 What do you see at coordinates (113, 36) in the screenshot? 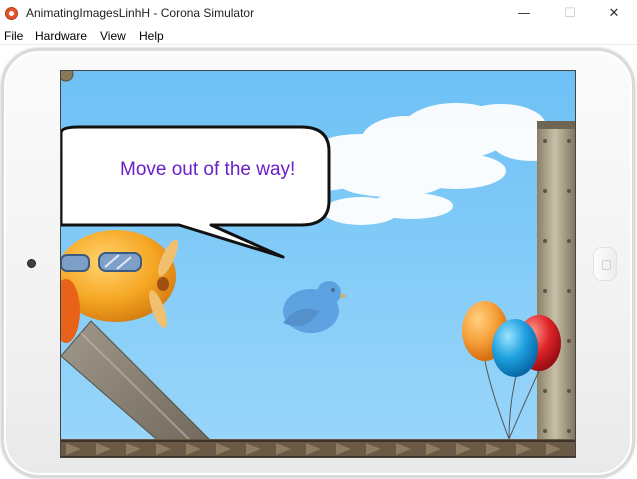
I see `menu-view: View` at bounding box center [113, 36].